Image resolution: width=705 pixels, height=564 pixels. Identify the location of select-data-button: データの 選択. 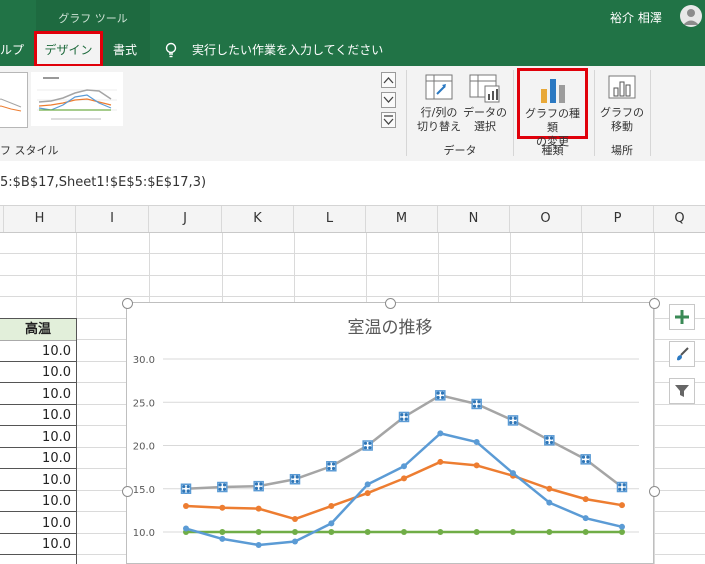
(485, 105).